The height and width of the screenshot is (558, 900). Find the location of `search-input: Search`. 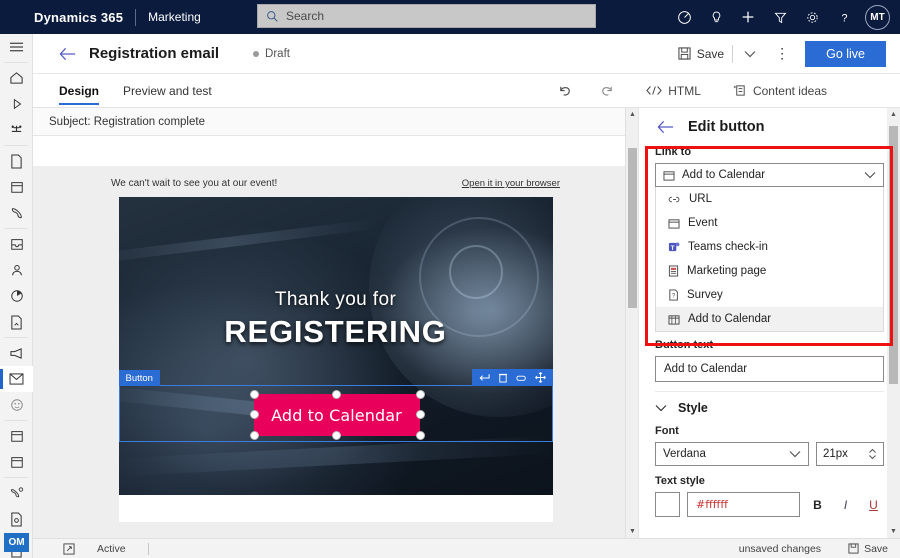

search-input: Search is located at coordinates (426, 16).